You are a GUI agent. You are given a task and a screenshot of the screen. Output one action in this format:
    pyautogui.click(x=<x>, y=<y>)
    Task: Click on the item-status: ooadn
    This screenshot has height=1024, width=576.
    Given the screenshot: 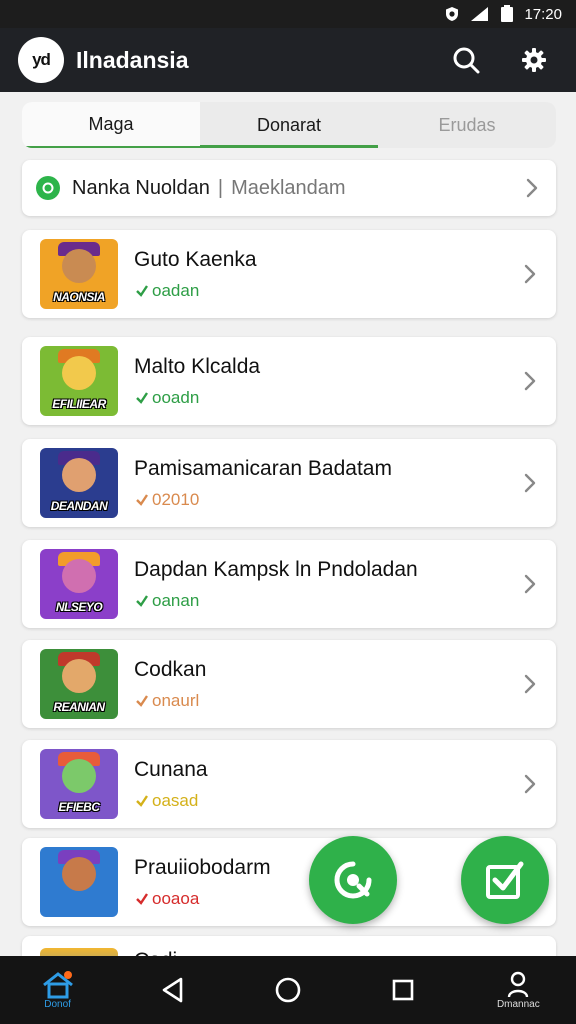 What is the action you would take?
    pyautogui.click(x=327, y=398)
    